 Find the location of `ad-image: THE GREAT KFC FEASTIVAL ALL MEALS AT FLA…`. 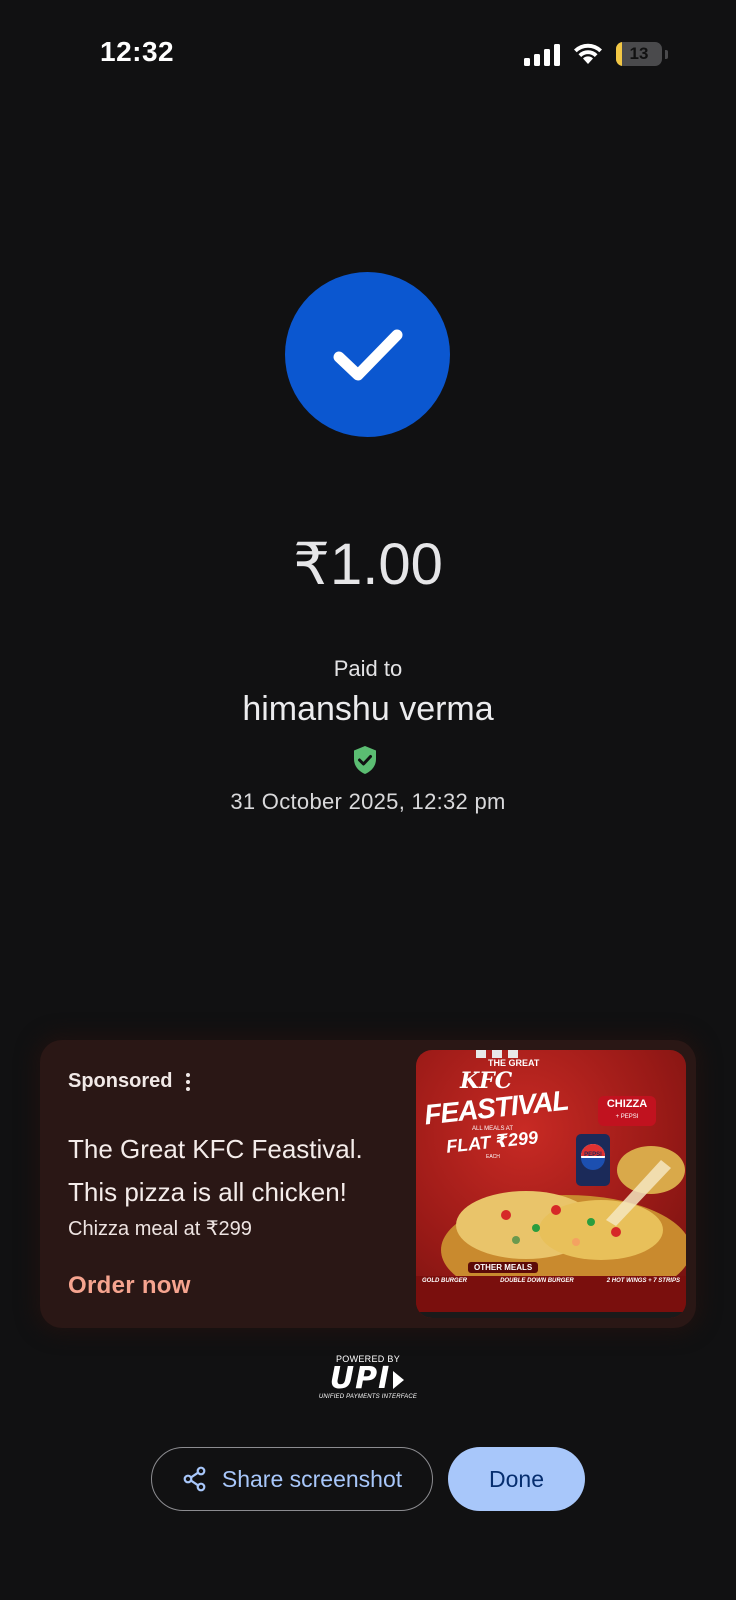

ad-image: THE GREAT KFC FEASTIVAL ALL MEALS AT FLA… is located at coordinates (551, 1184).